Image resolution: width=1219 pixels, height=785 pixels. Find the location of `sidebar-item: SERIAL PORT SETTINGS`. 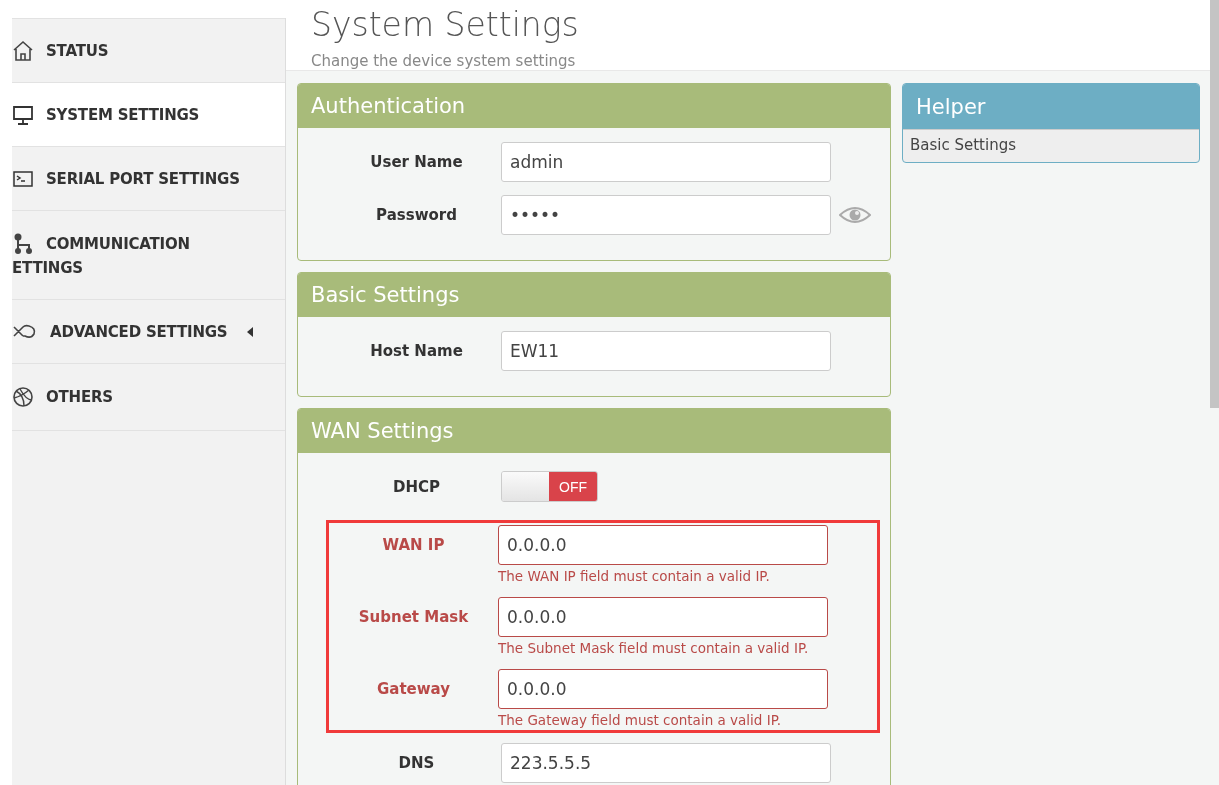

sidebar-item: SERIAL PORT SETTINGS is located at coordinates (148, 178).